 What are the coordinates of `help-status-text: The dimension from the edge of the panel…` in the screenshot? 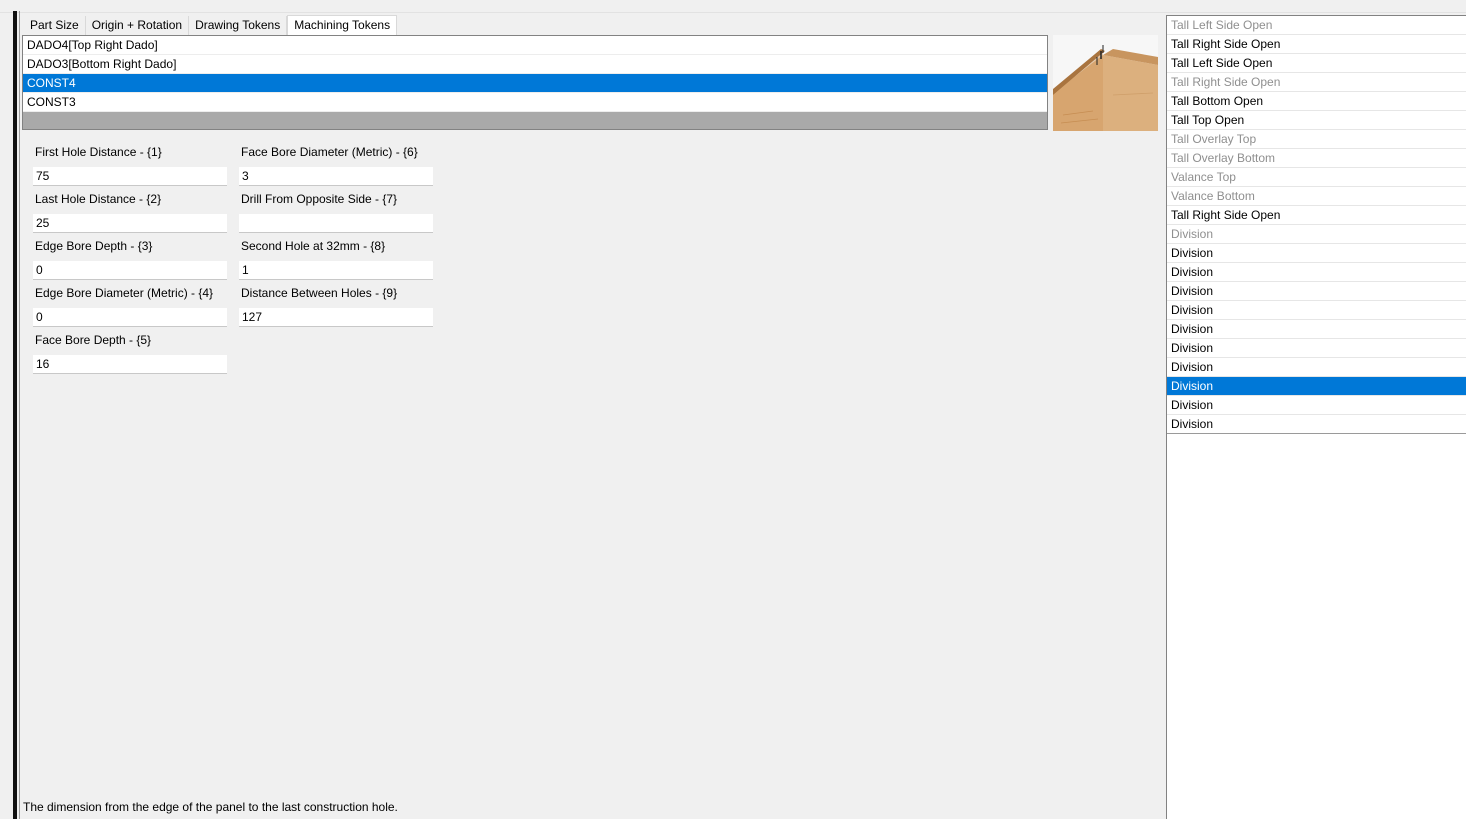 It's located at (210, 807).